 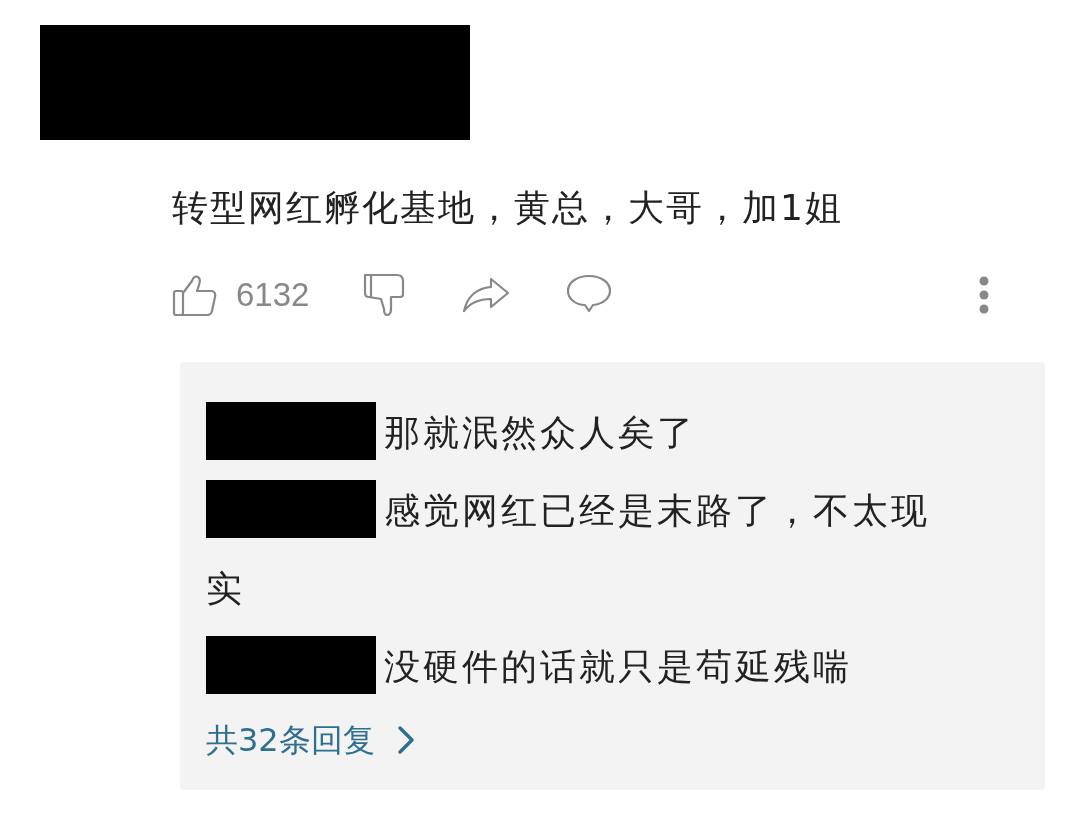 What do you see at coordinates (405, 740) in the screenshot?
I see `chevron-right-icon` at bounding box center [405, 740].